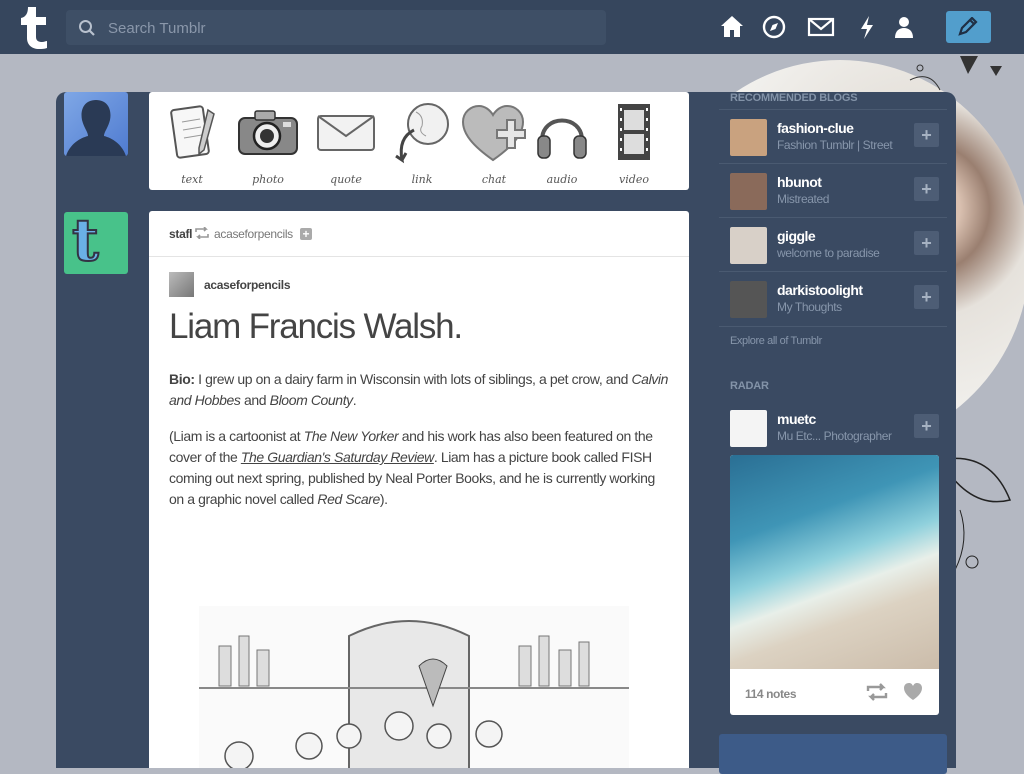  What do you see at coordinates (835, 145) in the screenshot?
I see `blog-description: Fashion Tumblr | Street` at bounding box center [835, 145].